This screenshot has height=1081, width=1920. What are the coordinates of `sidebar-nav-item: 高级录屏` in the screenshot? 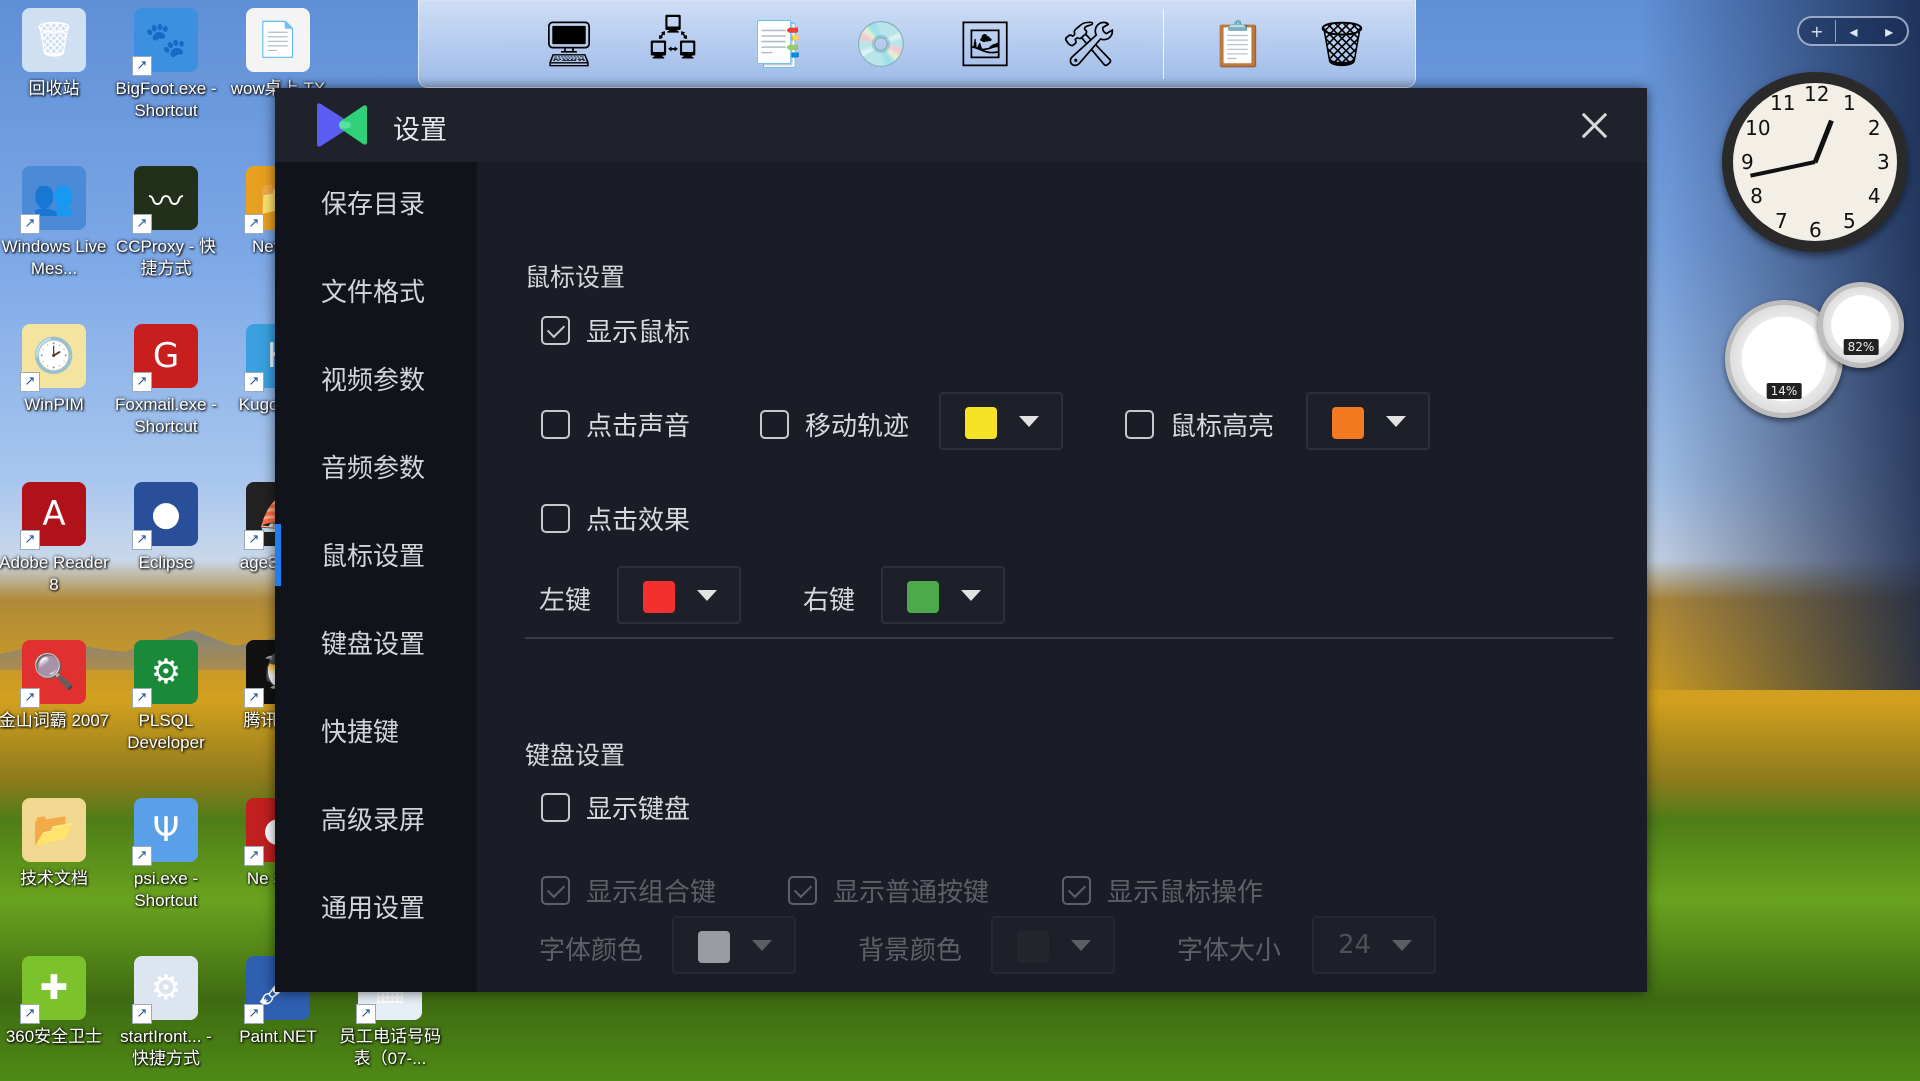 It's located at (373, 818).